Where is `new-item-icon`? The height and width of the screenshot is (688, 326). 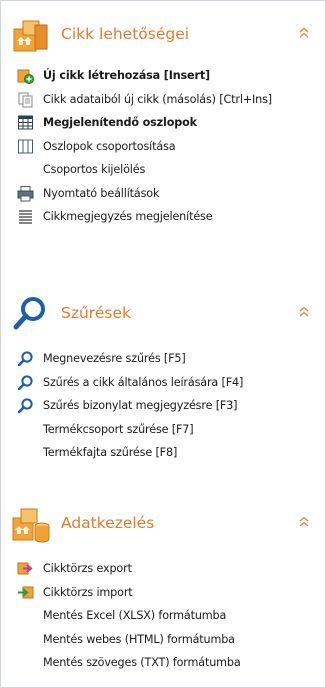 new-item-icon is located at coordinates (25, 76).